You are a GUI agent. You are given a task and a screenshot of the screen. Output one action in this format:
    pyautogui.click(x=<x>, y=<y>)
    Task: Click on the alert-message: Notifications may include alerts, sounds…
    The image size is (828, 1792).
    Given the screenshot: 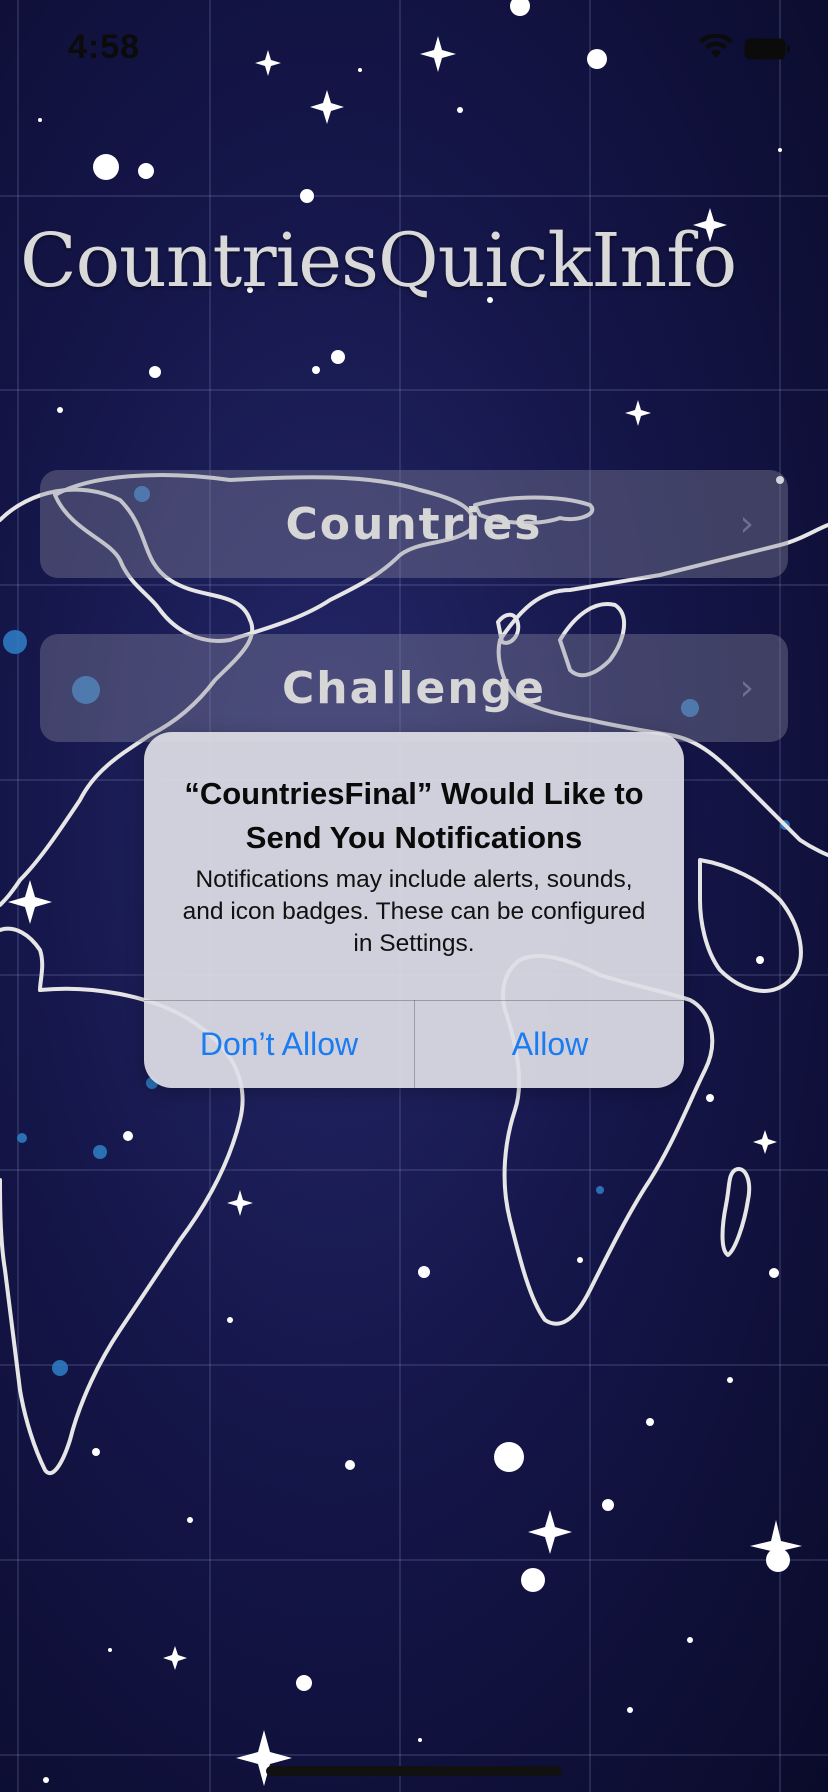 What is the action you would take?
    pyautogui.click(x=414, y=911)
    